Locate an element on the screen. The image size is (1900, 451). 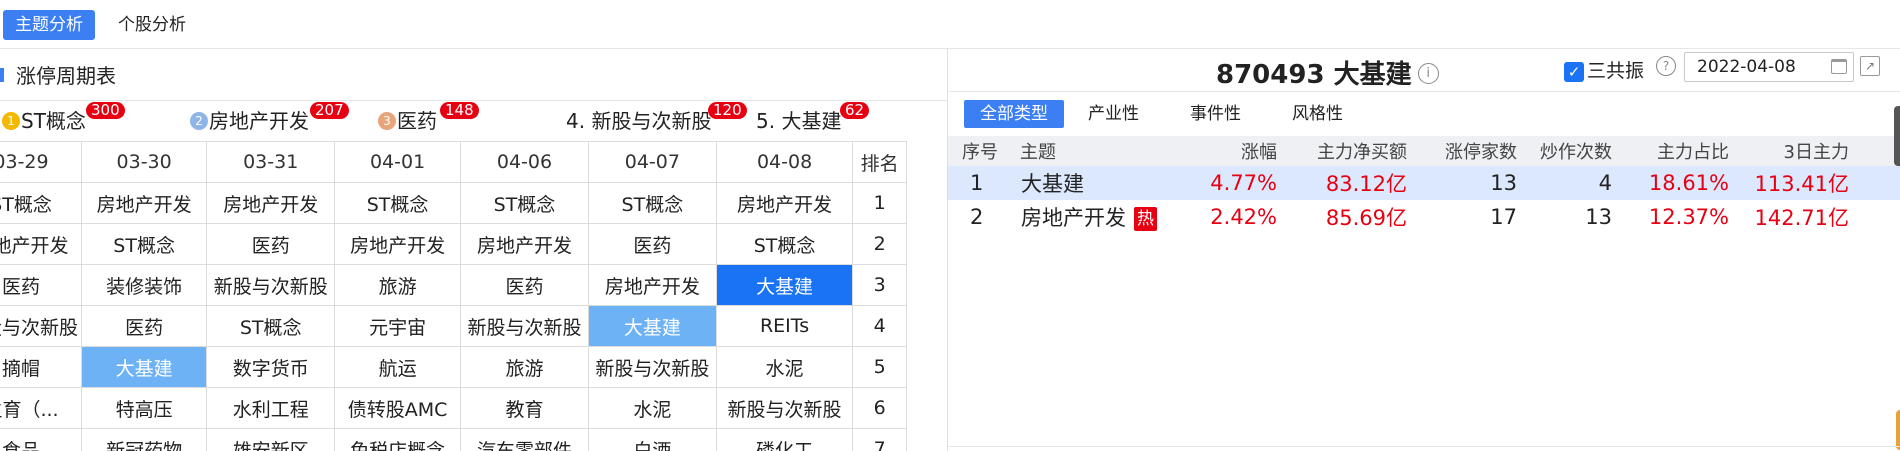
table-cell: 雄安新区 is located at coordinates (271, 439).